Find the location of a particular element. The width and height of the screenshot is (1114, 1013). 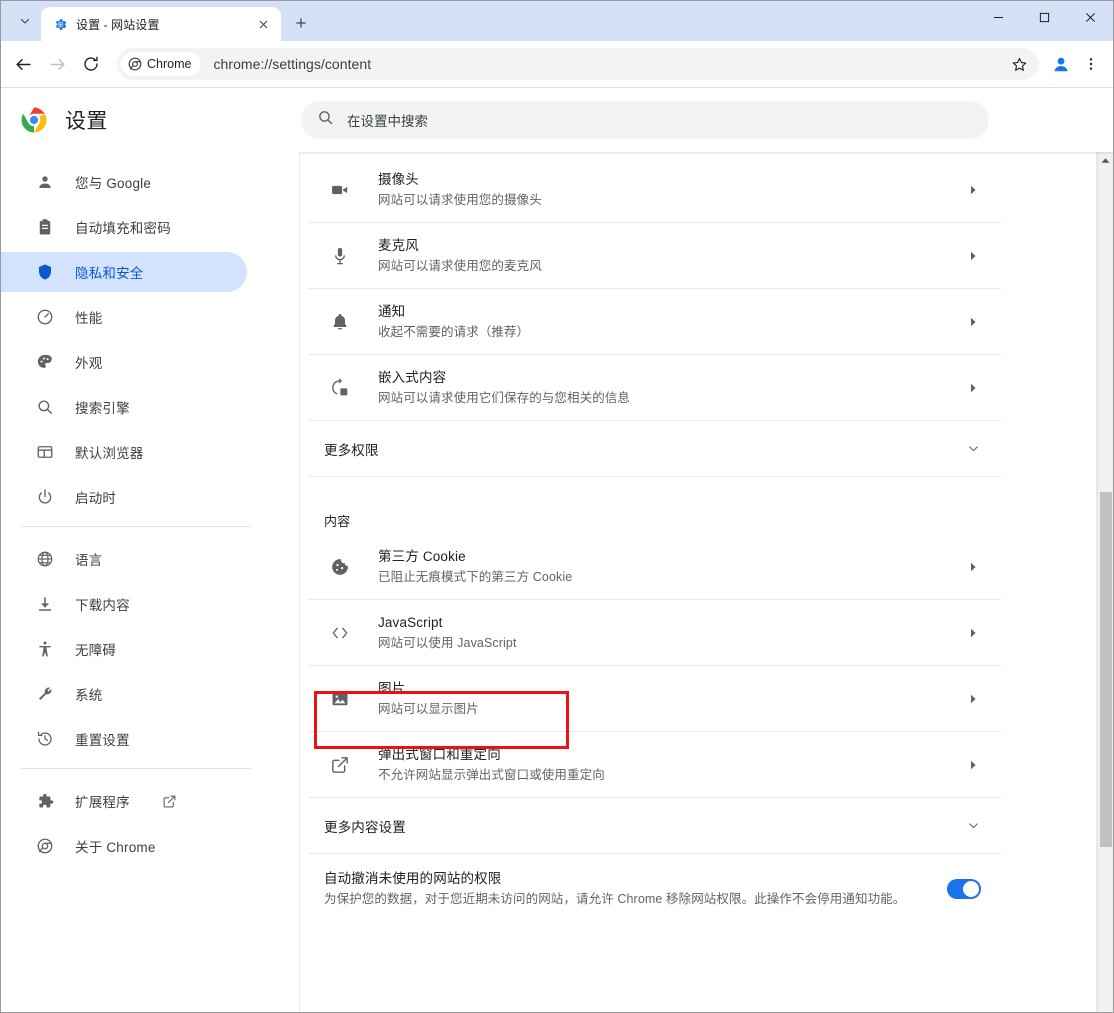

sidebar-item-label: 系统 is located at coordinates (89, 695).